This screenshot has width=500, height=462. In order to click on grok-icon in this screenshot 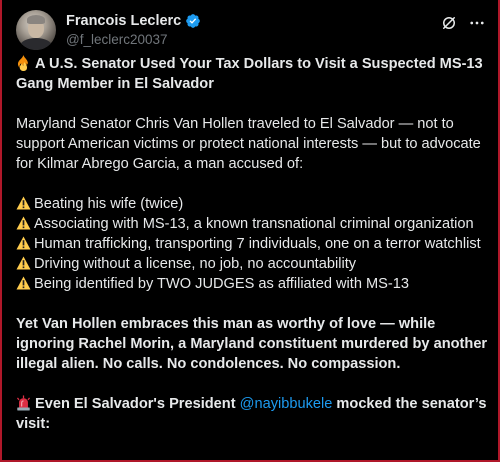, I will do `click(449, 23)`.